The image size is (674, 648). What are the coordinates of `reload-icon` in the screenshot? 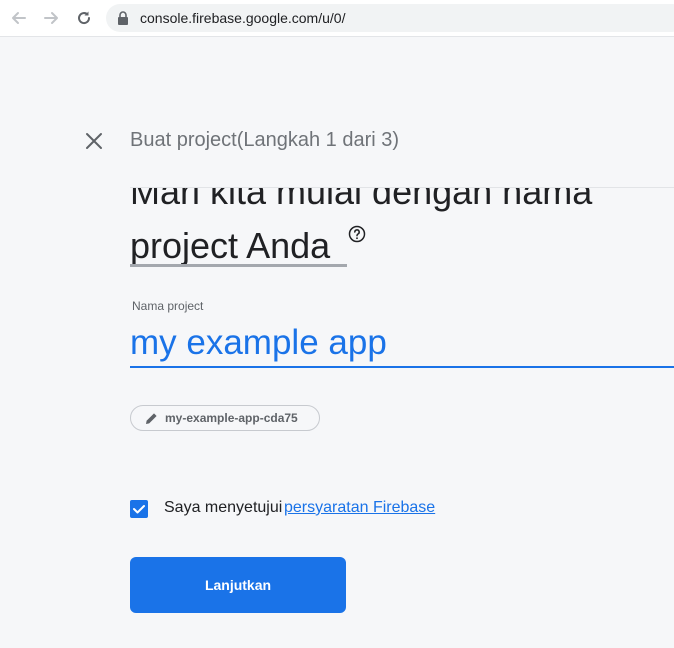 It's located at (84, 18).